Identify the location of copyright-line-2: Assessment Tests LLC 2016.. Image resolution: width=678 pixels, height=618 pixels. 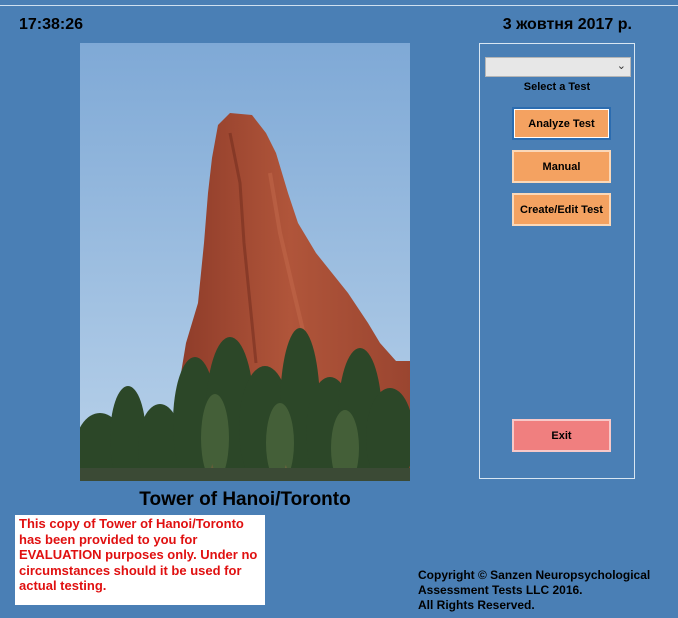
(500, 590).